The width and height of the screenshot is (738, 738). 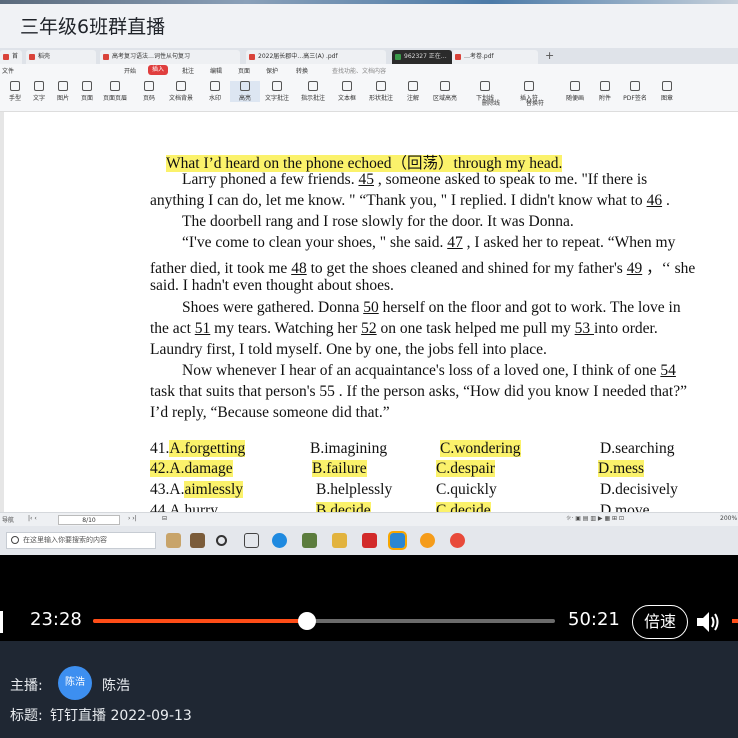 I want to click on tool-header-footer: 页面页眉, so click(x=115, y=91).